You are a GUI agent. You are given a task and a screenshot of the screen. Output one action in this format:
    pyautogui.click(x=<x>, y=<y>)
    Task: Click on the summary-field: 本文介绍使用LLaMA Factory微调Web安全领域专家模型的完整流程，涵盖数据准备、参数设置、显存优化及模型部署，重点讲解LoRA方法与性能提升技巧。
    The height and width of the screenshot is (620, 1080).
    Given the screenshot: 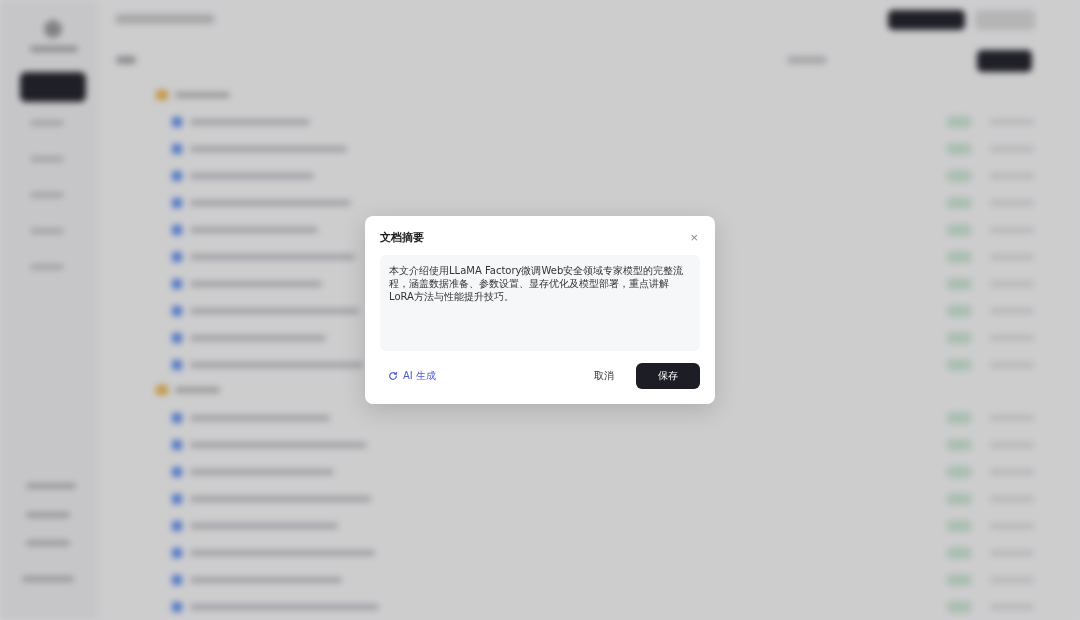 What is the action you would take?
    pyautogui.click(x=540, y=303)
    